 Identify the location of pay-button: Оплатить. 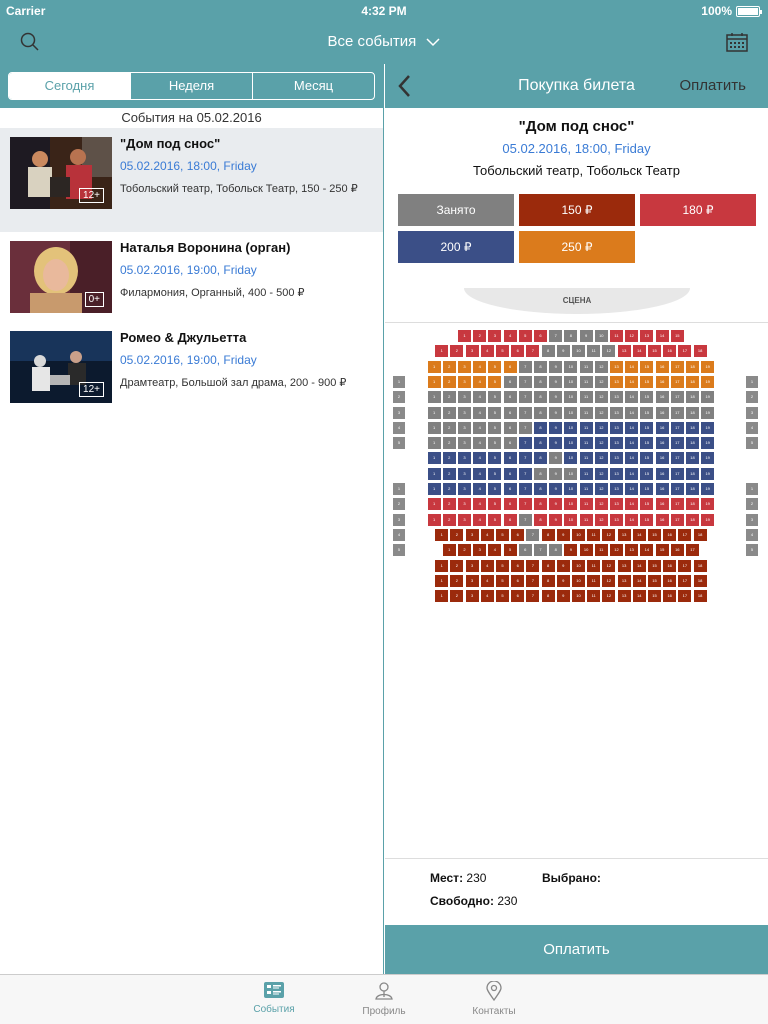
(576, 949).